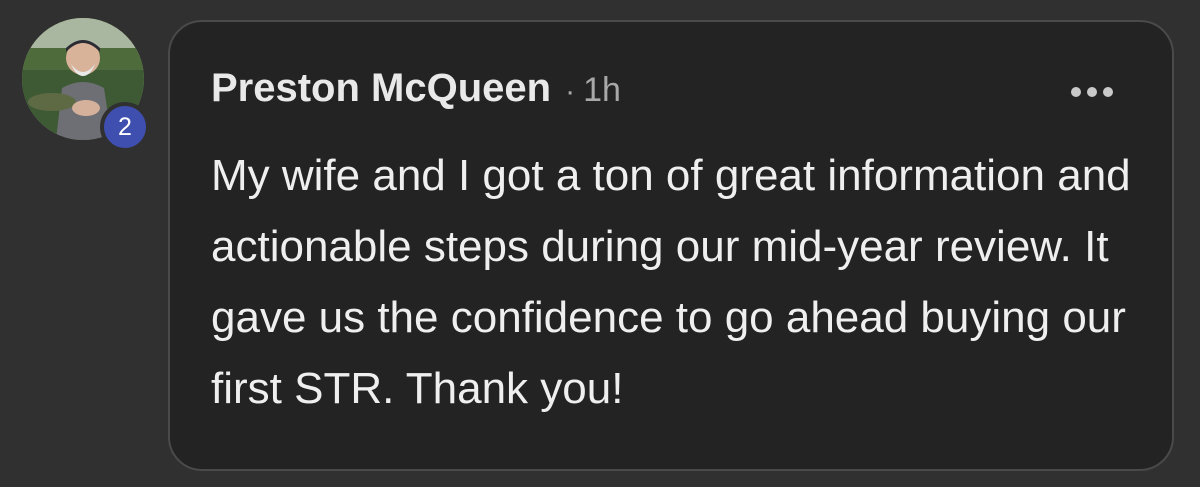 This screenshot has height=487, width=1200. I want to click on comment-header: Preston McQueen · 1h, so click(416, 88).